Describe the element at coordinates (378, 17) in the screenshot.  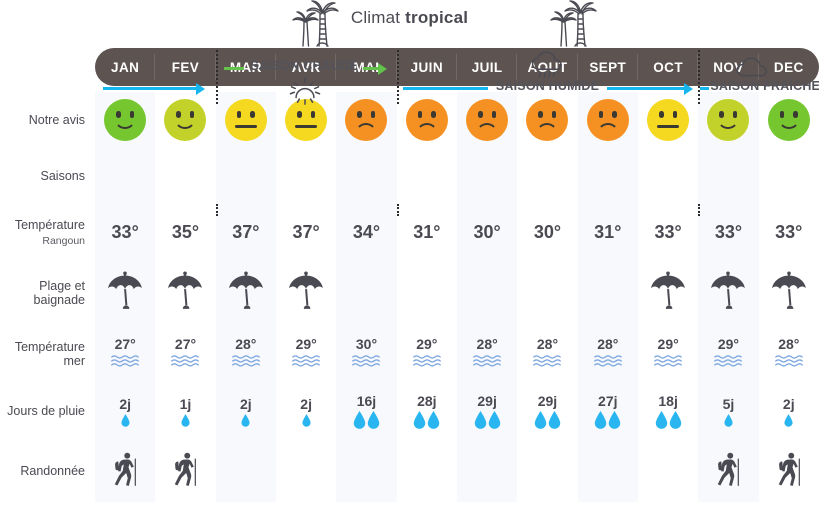
I see `page-title-prefix: Climat` at that location.